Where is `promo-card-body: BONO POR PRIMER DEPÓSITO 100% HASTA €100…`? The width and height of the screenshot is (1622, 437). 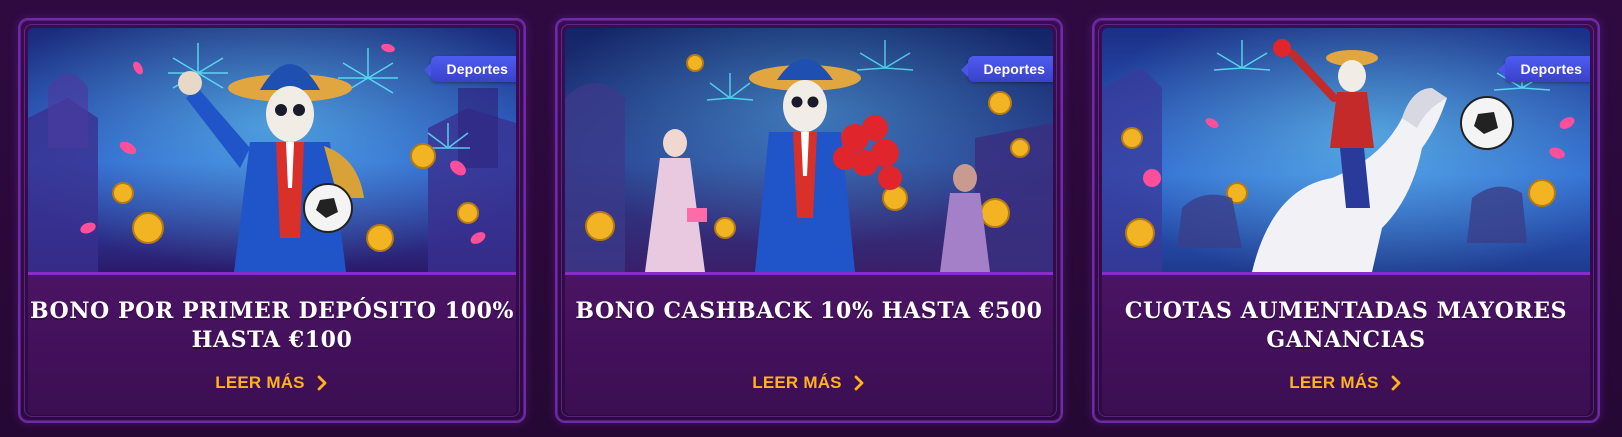 promo-card-body: BONO POR PRIMER DEPÓSITO 100% HASTA €100… is located at coordinates (272, 343).